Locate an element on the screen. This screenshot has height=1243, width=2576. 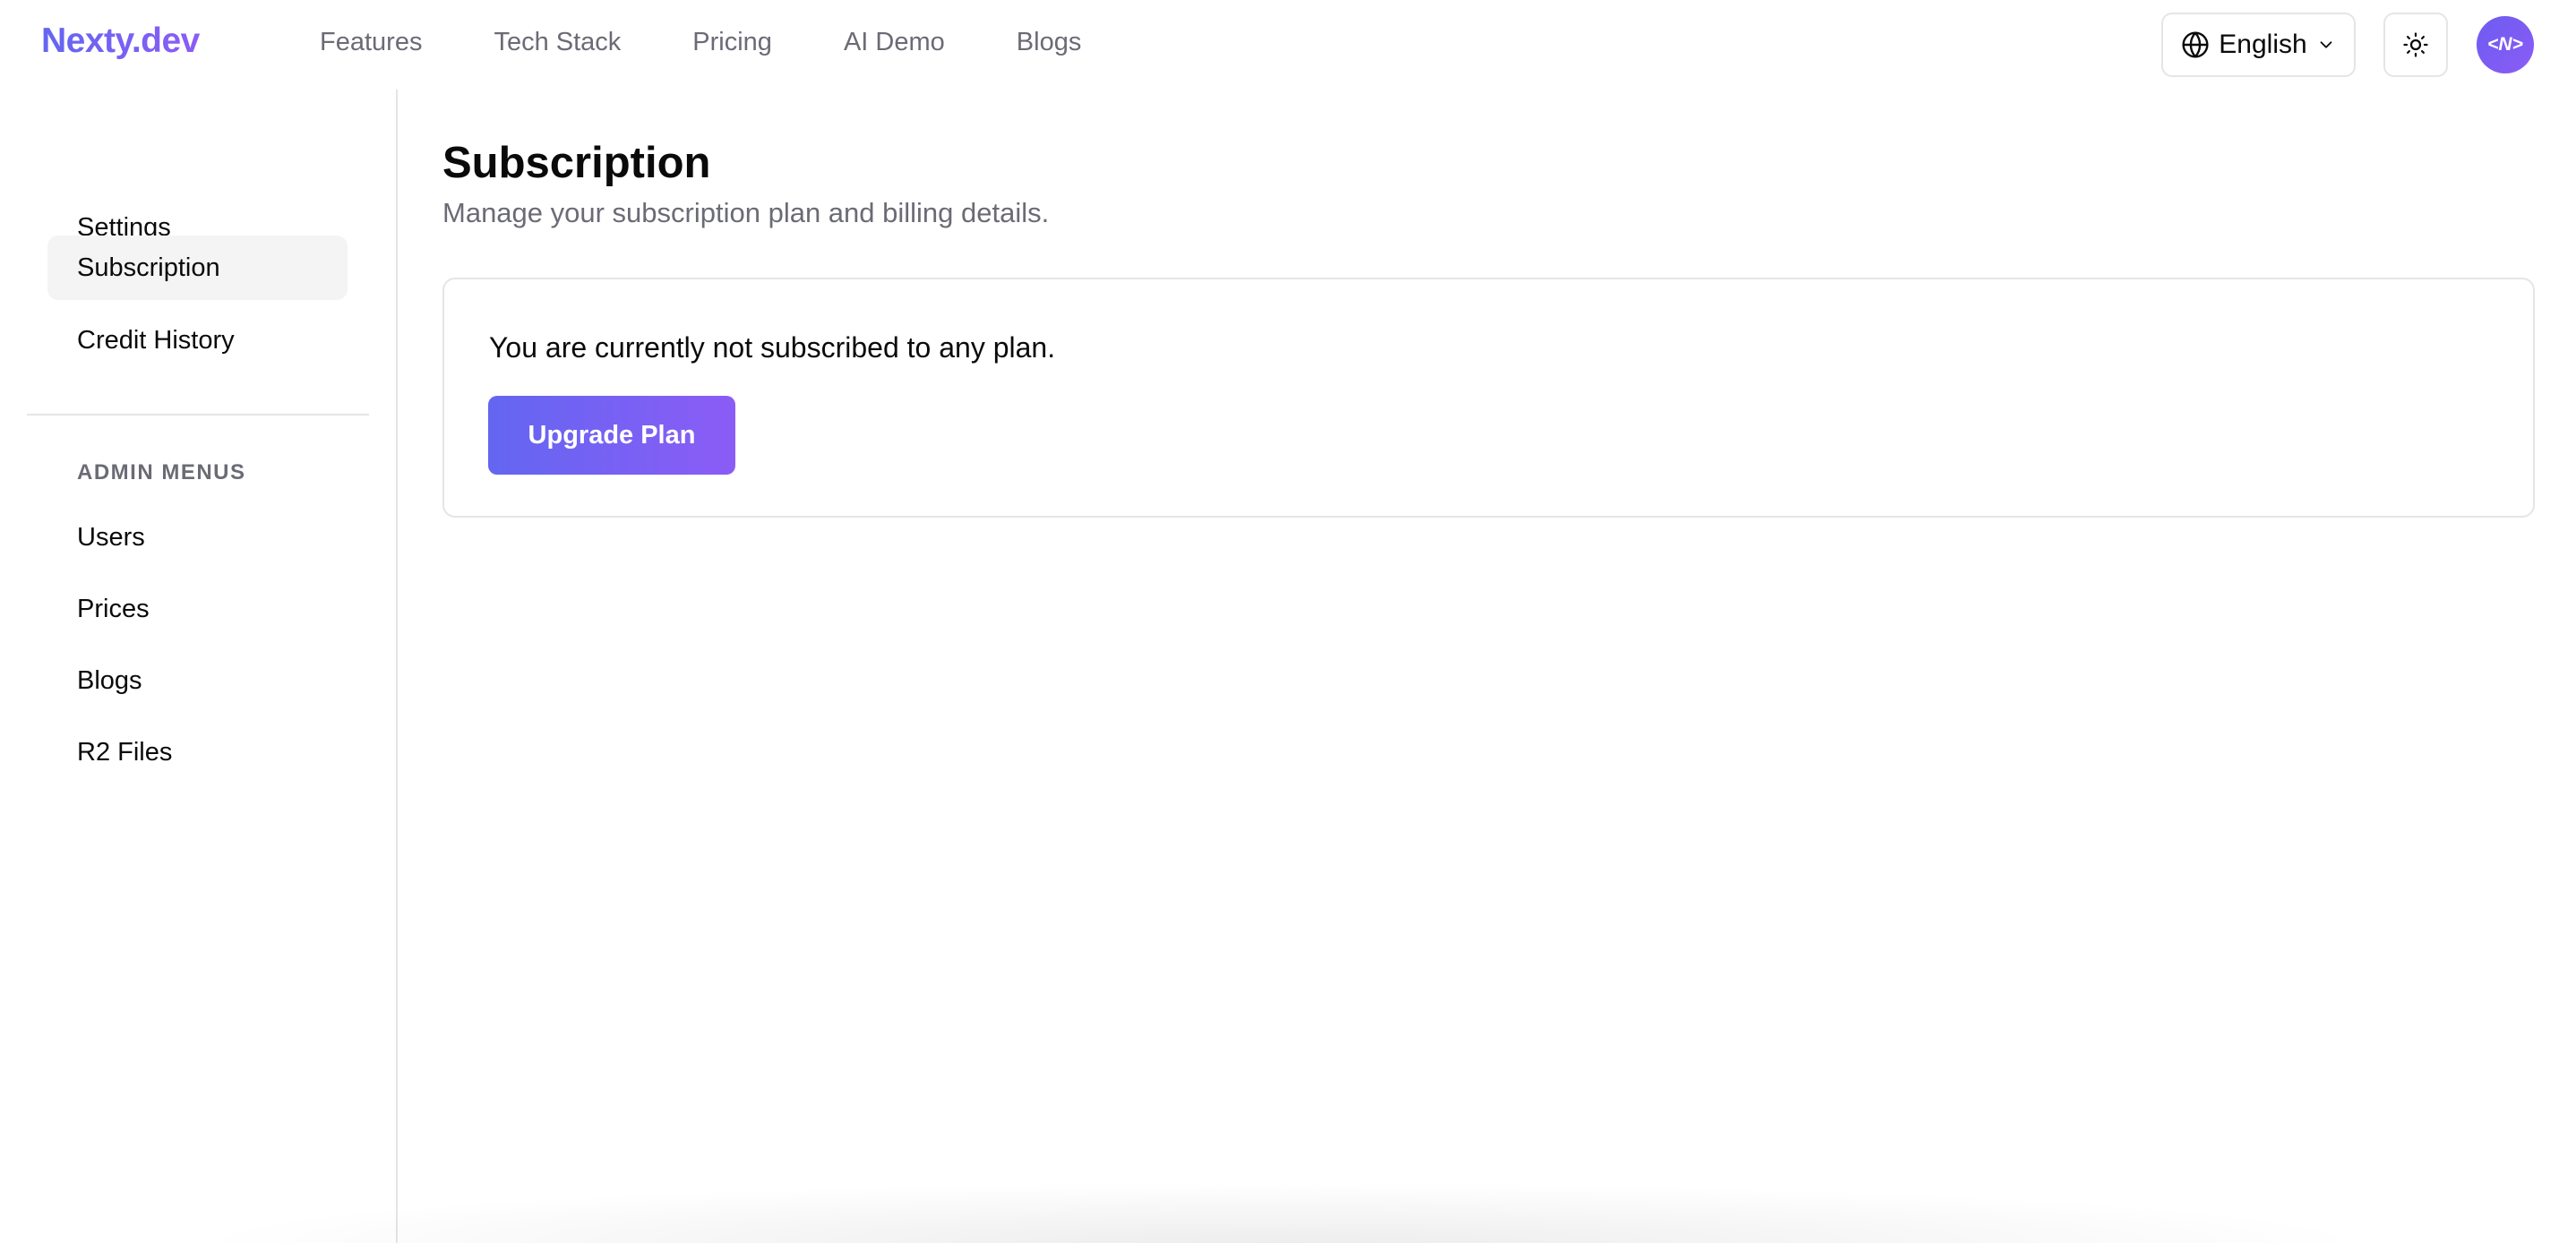
language-selector: English is located at coordinates (2258, 45).